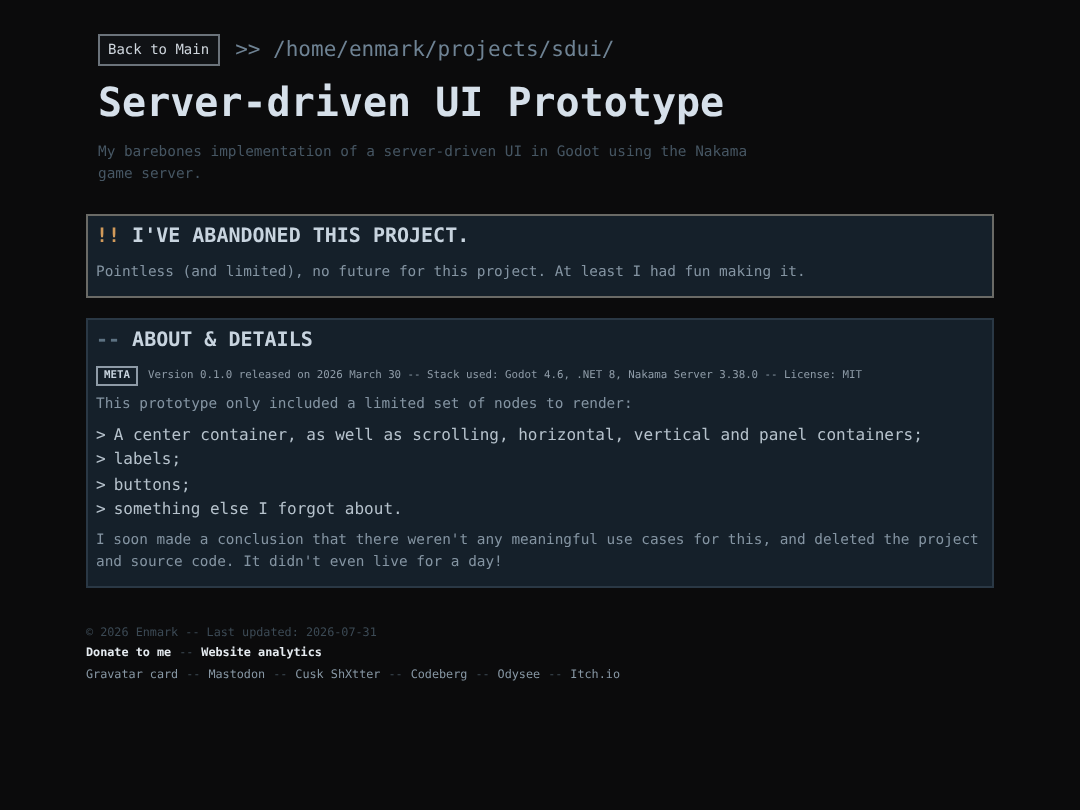 This screenshot has width=1080, height=810. I want to click on notice-marker: !!, so click(108, 237).